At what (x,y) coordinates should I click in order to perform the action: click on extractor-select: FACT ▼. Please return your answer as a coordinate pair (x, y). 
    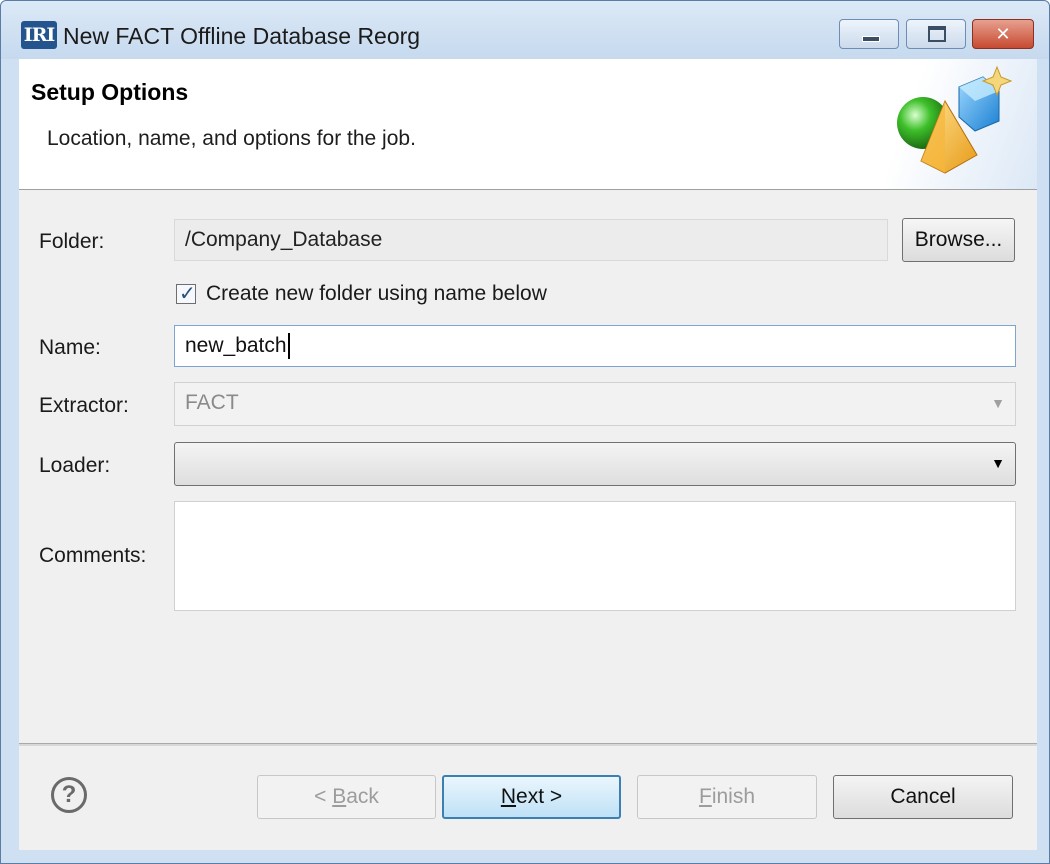
    Looking at the image, I should click on (595, 404).